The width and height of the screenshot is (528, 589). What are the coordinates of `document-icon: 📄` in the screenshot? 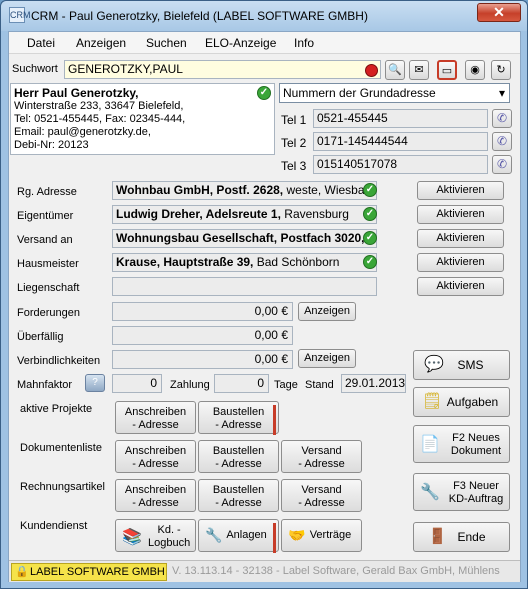 It's located at (430, 444).